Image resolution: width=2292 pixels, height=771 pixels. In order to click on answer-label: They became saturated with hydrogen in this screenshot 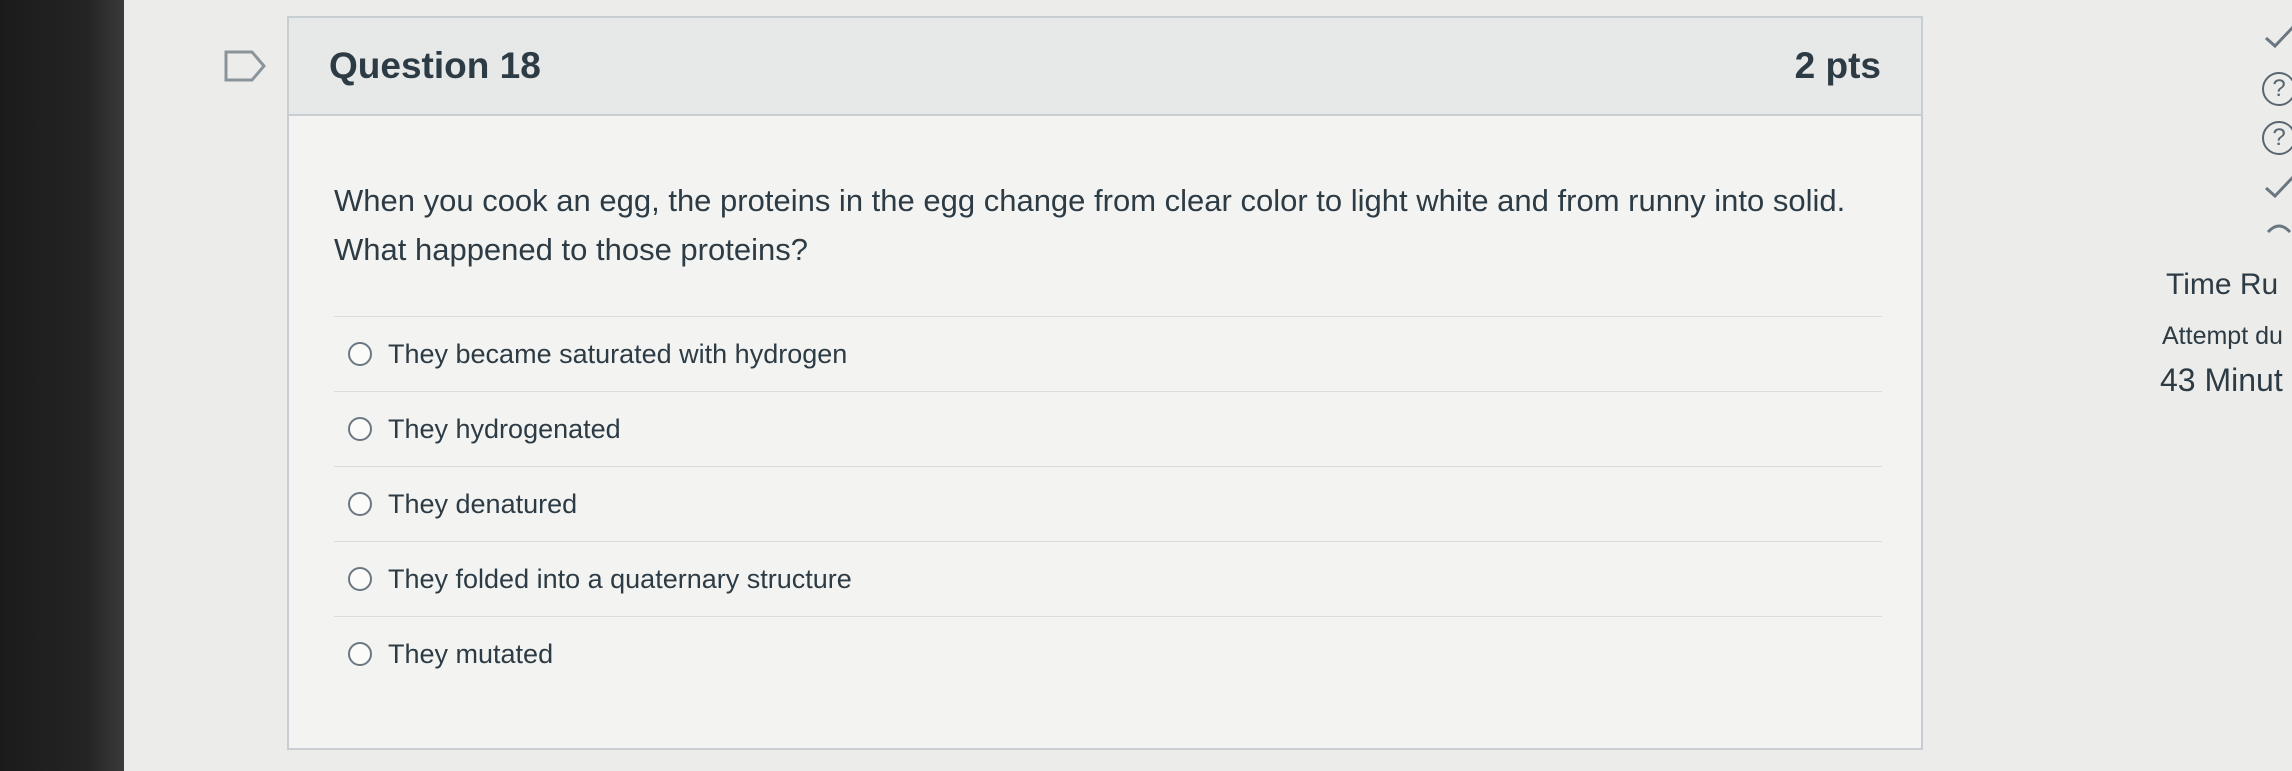, I will do `click(617, 354)`.